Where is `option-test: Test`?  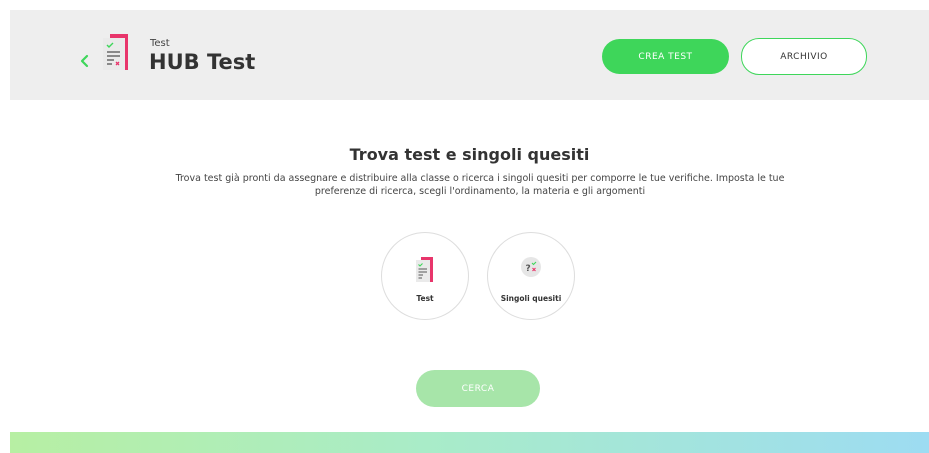 option-test: Test is located at coordinates (425, 276).